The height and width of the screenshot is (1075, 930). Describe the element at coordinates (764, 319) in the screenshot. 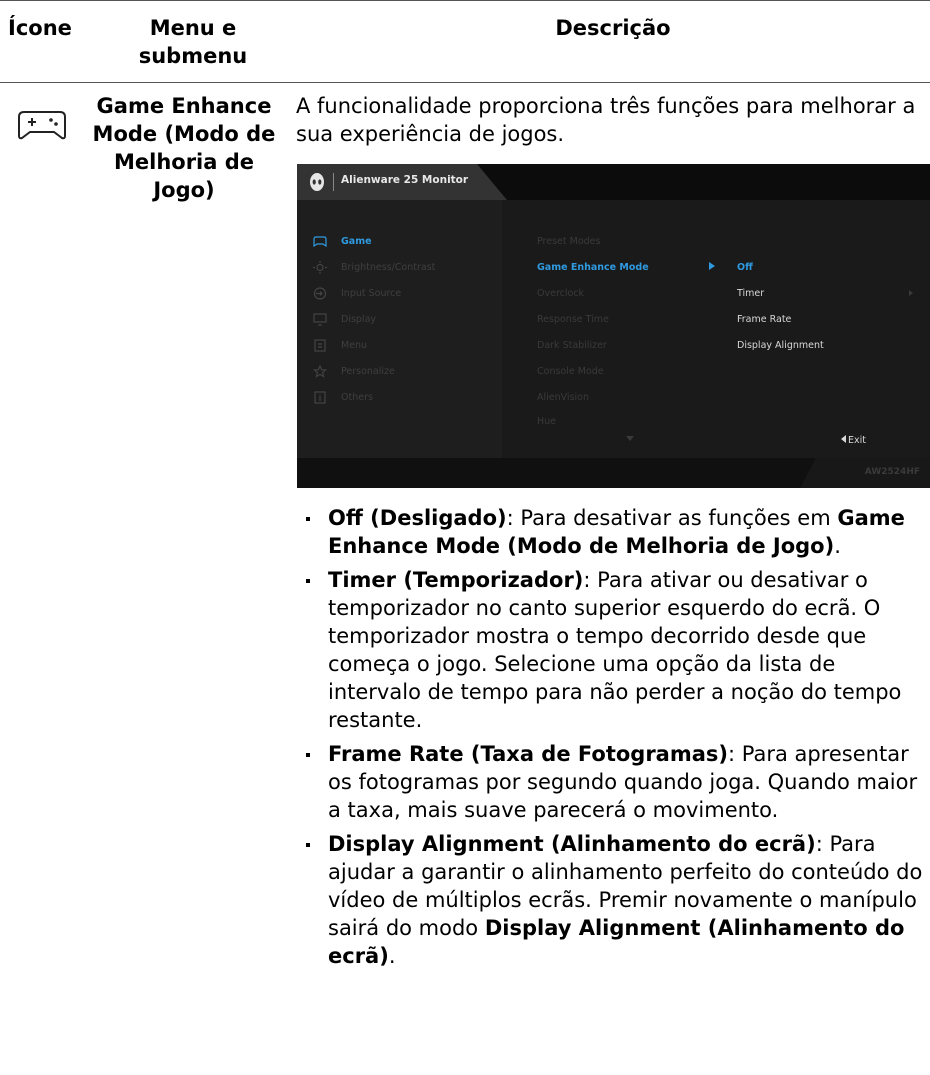

I see `osd-option-frame-rate: Frame Rate` at that location.